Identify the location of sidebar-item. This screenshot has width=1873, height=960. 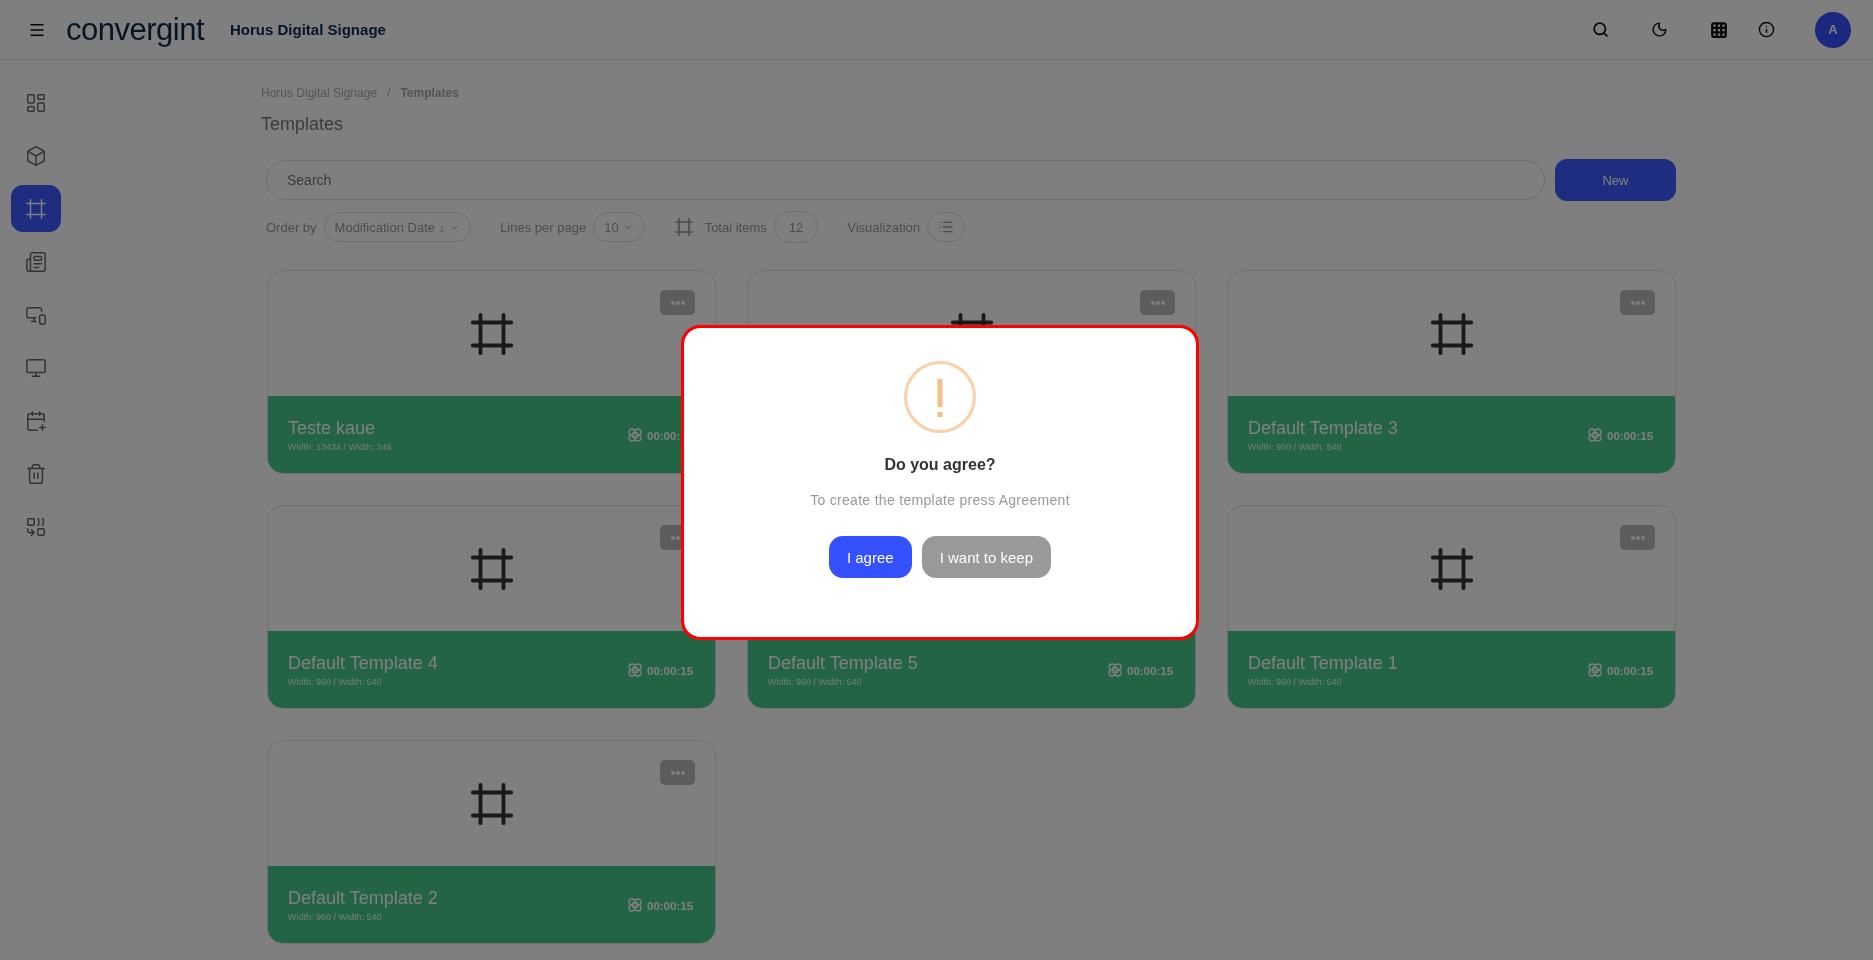
(36, 208).